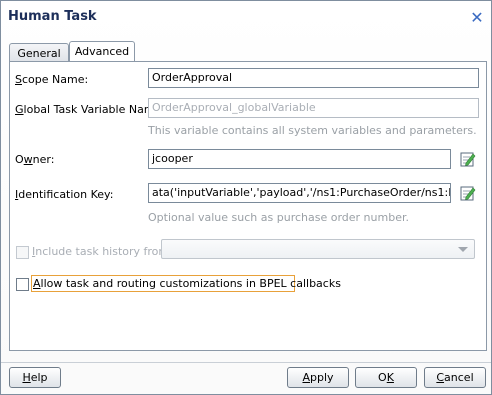 The height and width of the screenshot is (395, 492). What do you see at coordinates (468, 193) in the screenshot?
I see `identification-key-edit-icon` at bounding box center [468, 193].